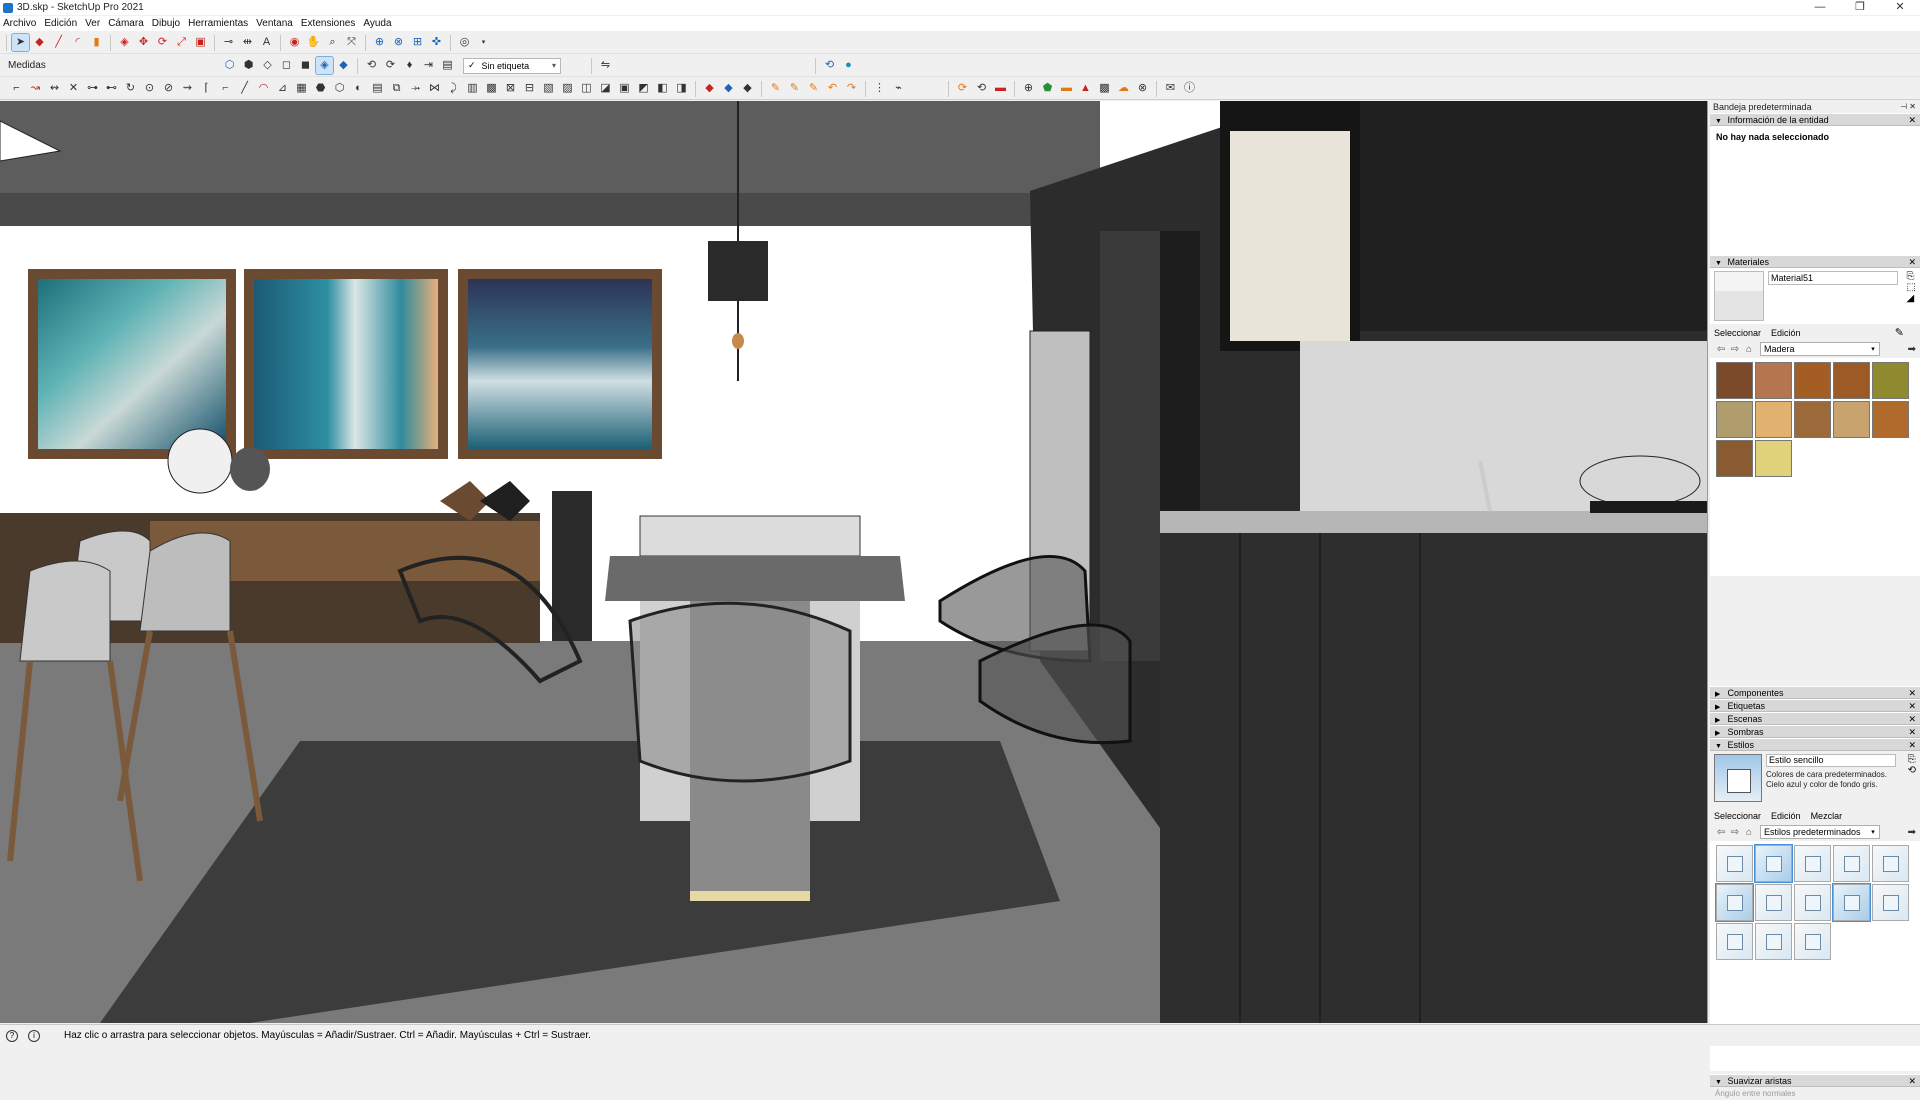 This screenshot has width=1920, height=1100. I want to click on close-button: ✕, so click(1900, 7).